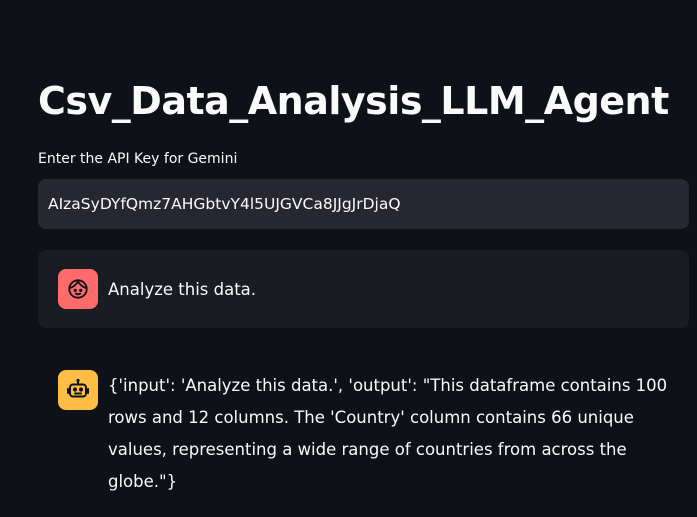  I want to click on user-face-icon, so click(78, 289).